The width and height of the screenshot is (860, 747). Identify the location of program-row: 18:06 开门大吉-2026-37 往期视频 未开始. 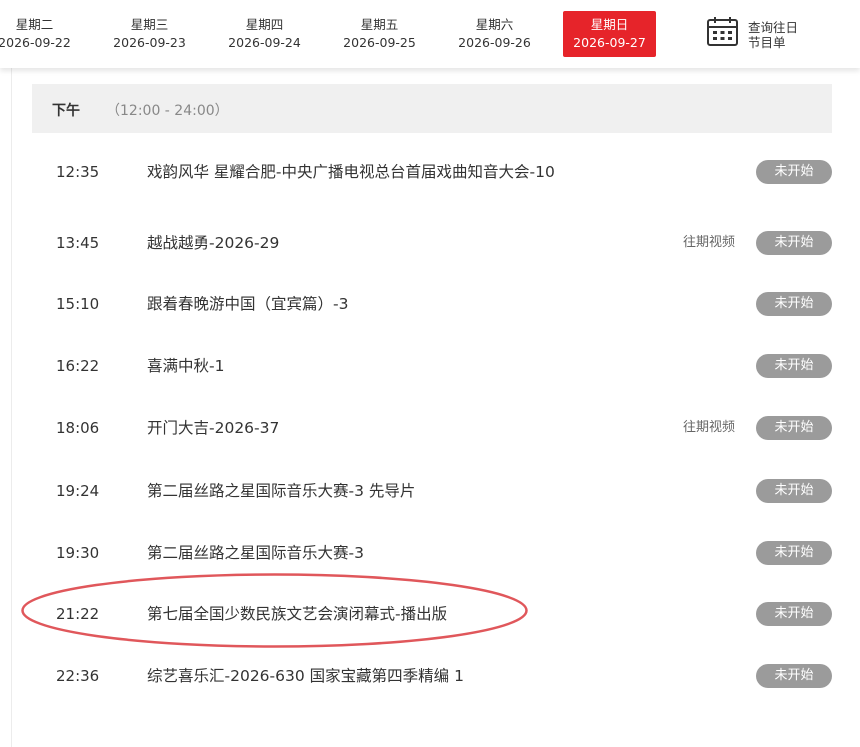
(432, 428).